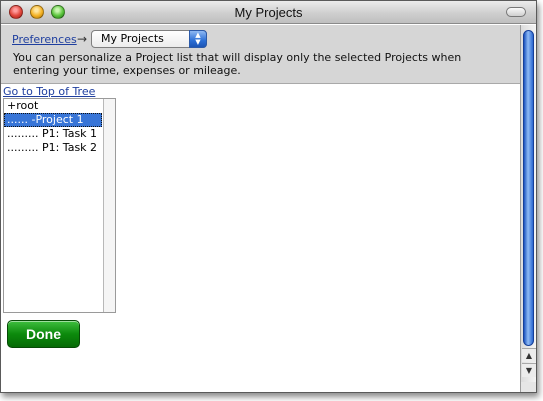 The height and width of the screenshot is (401, 543). What do you see at coordinates (82, 39) in the screenshot?
I see `breadcrumb-arrow-icon: →` at bounding box center [82, 39].